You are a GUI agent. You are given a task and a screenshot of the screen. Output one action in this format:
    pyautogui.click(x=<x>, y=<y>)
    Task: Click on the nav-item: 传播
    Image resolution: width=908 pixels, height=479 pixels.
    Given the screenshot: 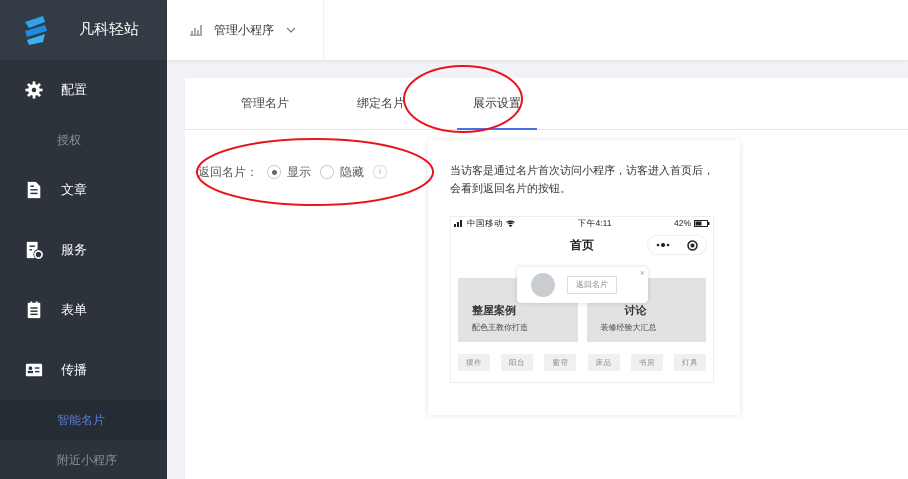 What is the action you would take?
    pyautogui.click(x=83, y=370)
    